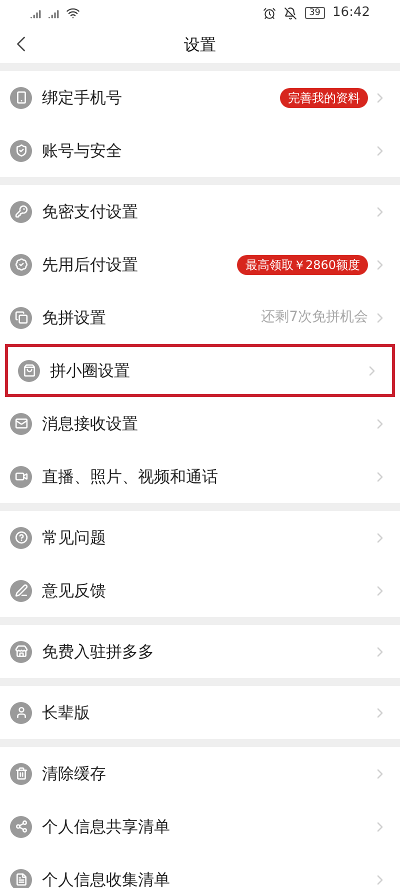 The image size is (400, 888). I want to click on row-label: 免费入驻拼多多, so click(98, 651).